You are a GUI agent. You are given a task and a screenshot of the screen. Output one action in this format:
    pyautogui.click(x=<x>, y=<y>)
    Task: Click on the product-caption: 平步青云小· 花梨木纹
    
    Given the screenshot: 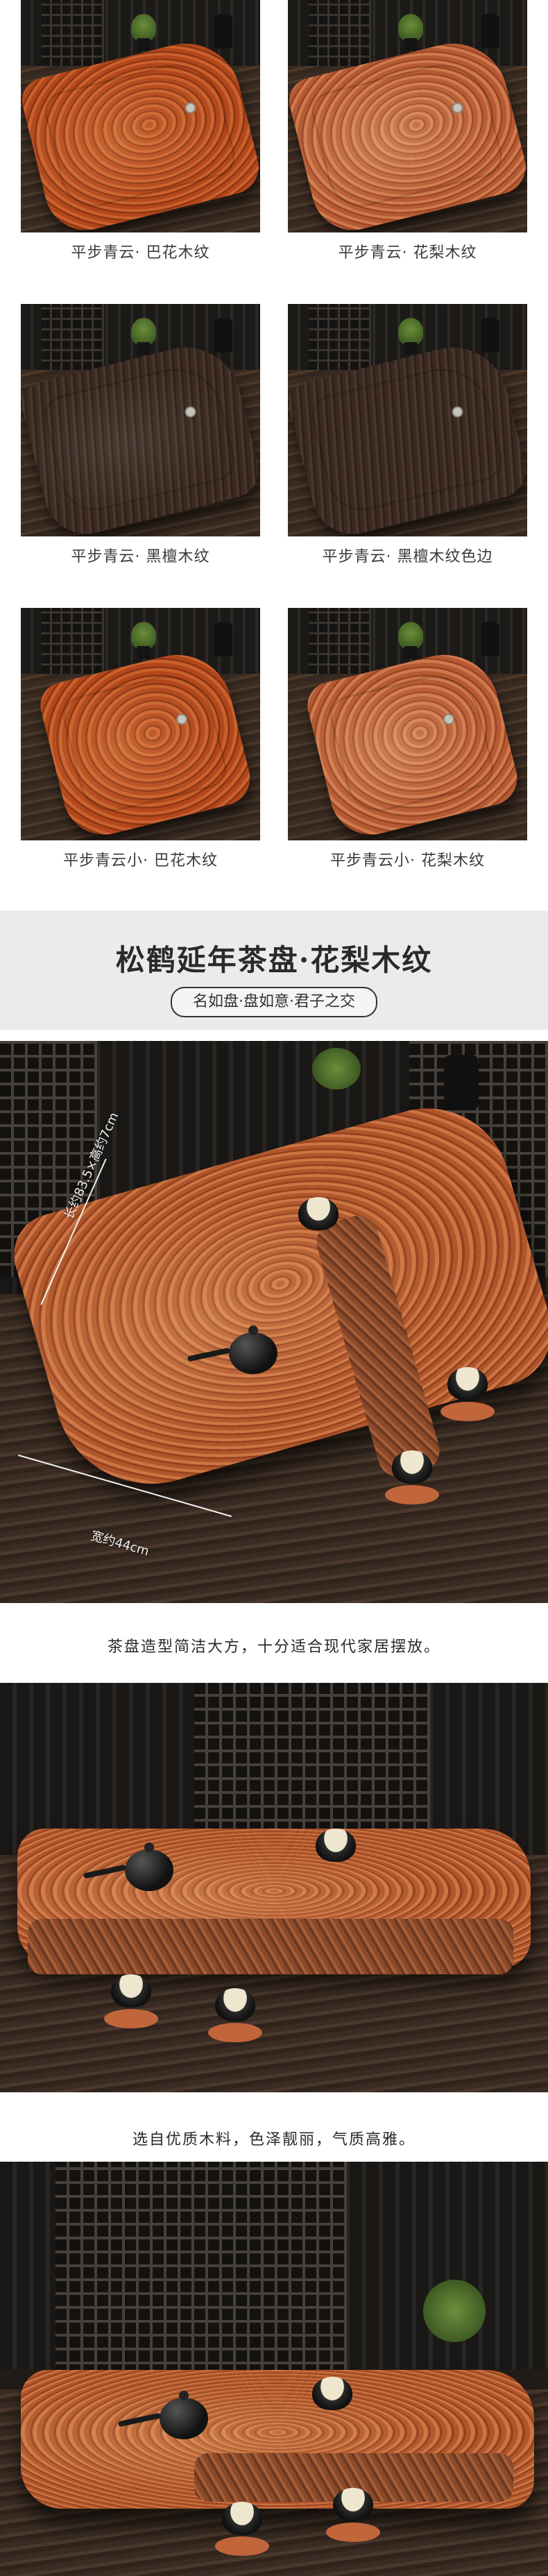 What is the action you would take?
    pyautogui.click(x=408, y=861)
    